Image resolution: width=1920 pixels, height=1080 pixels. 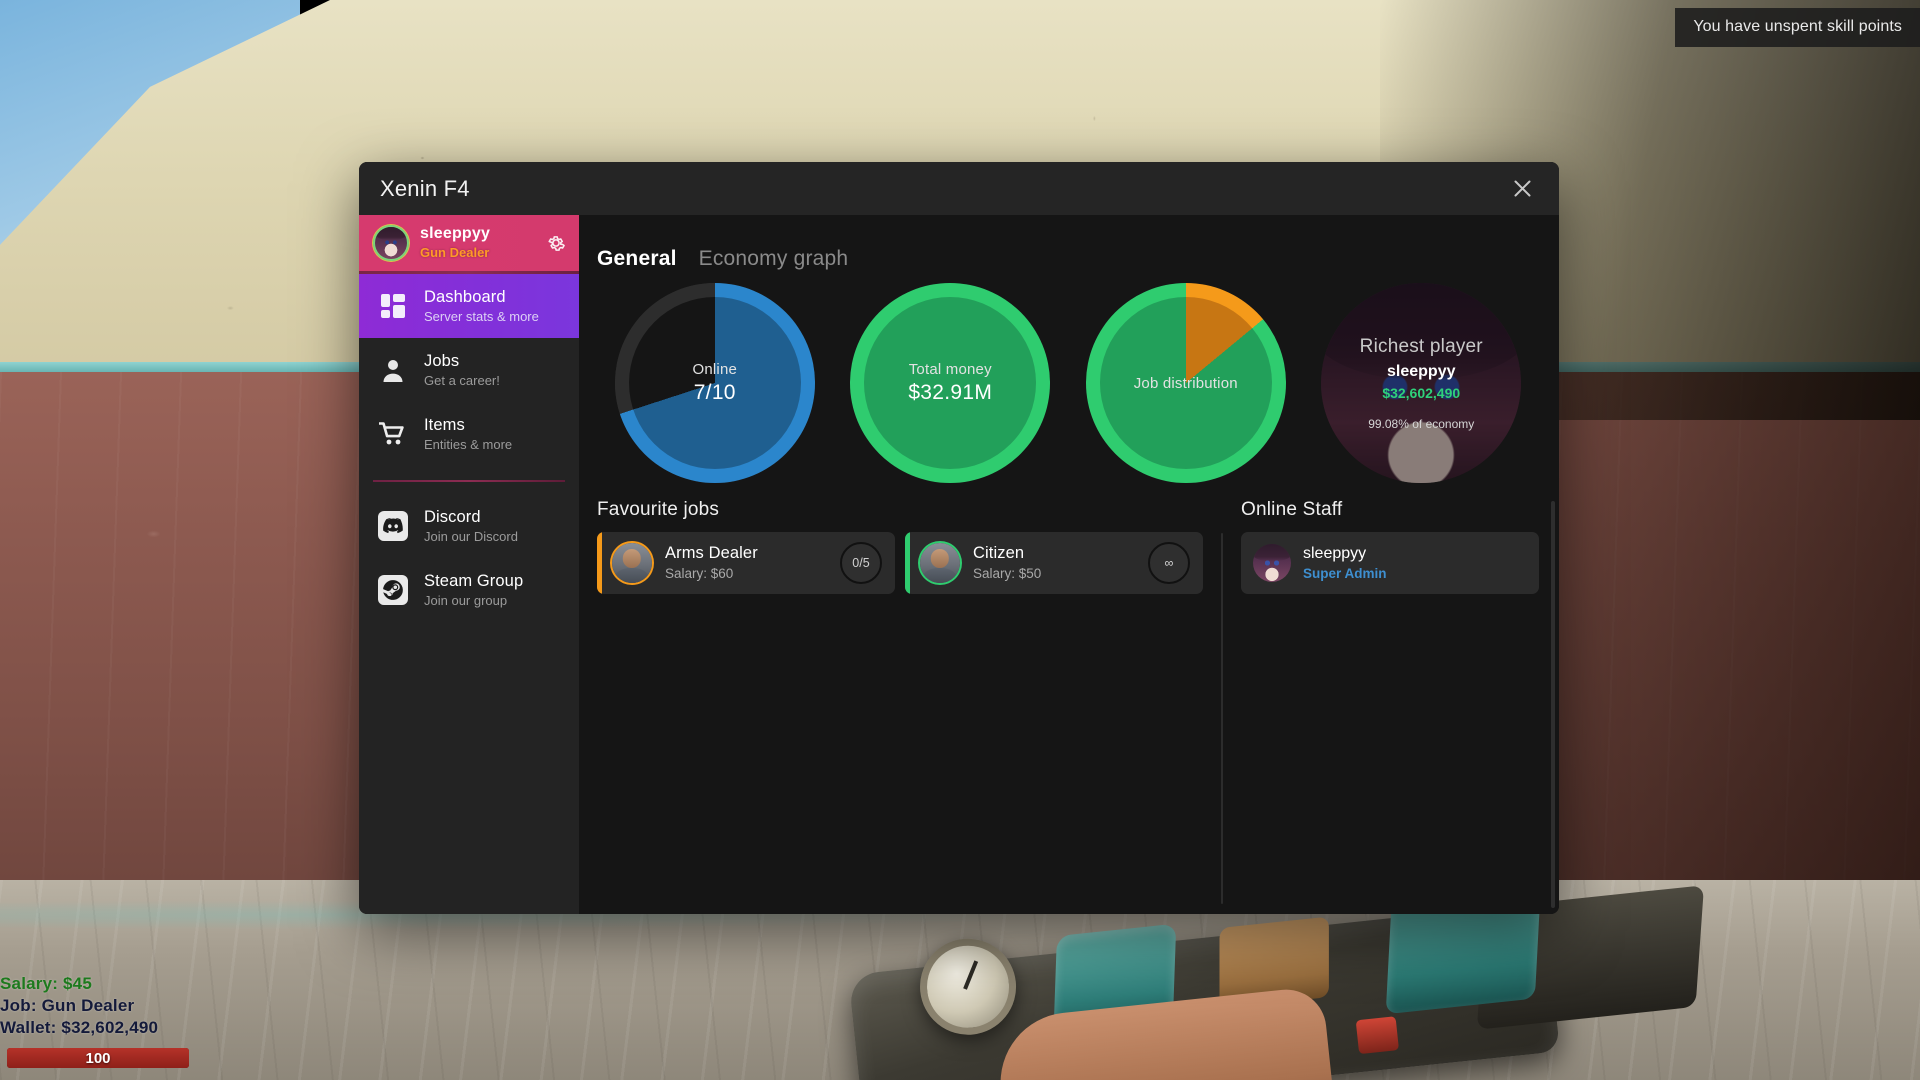 What do you see at coordinates (1421, 423) in the screenshot?
I see `richest-player-percent: 99.08% of economy` at bounding box center [1421, 423].